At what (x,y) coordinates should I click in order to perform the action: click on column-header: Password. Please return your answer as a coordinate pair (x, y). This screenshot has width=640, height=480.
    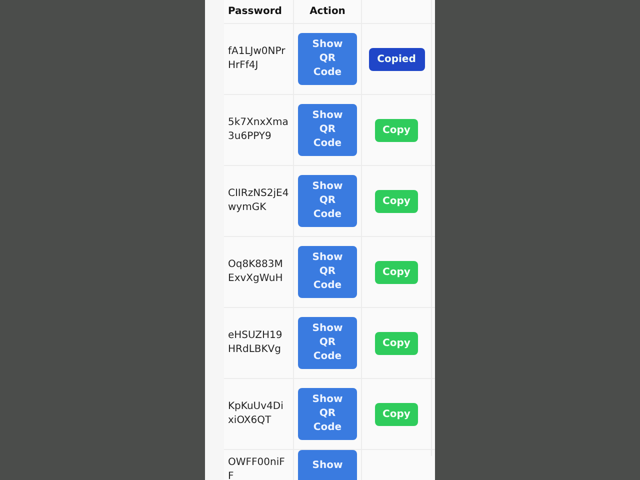
    Looking at the image, I should click on (255, 11).